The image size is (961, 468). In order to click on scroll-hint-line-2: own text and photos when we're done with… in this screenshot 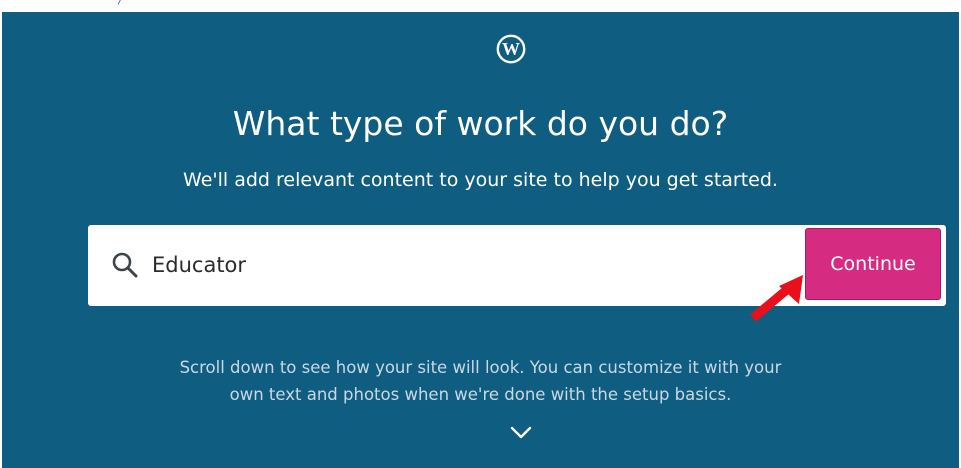, I will do `click(480, 394)`.